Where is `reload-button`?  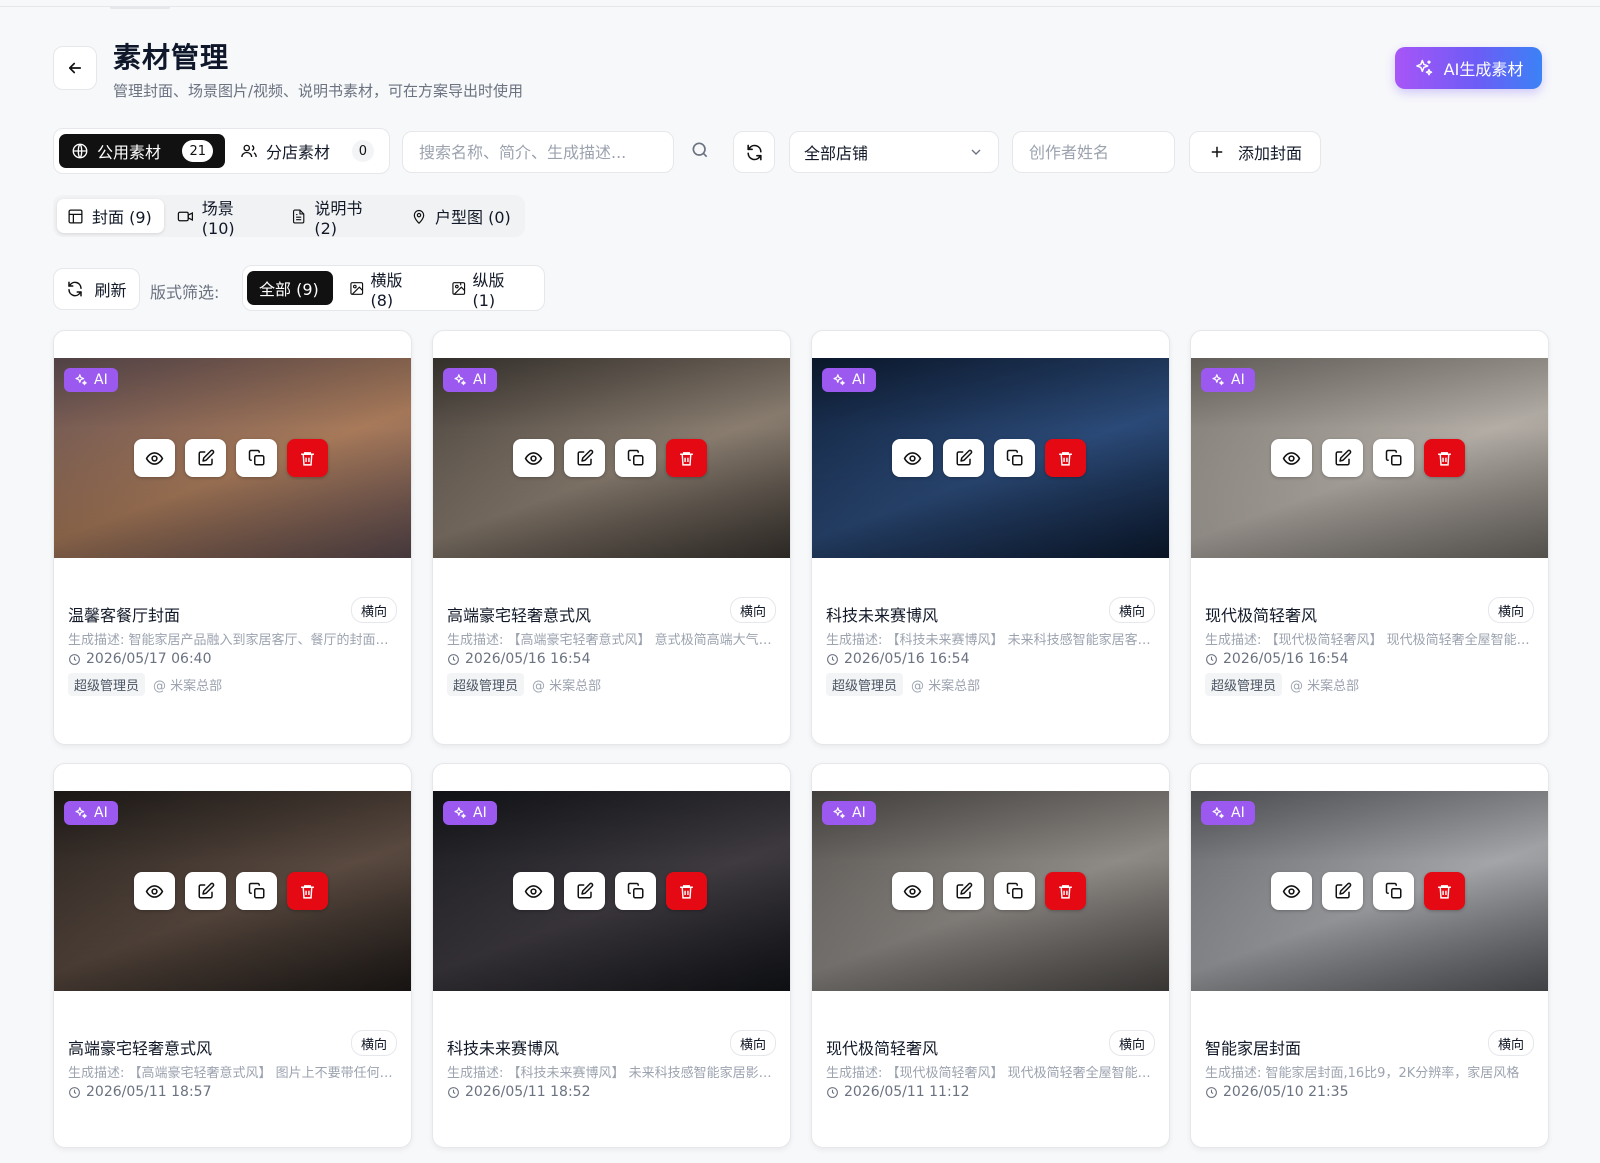
reload-button is located at coordinates (754, 152).